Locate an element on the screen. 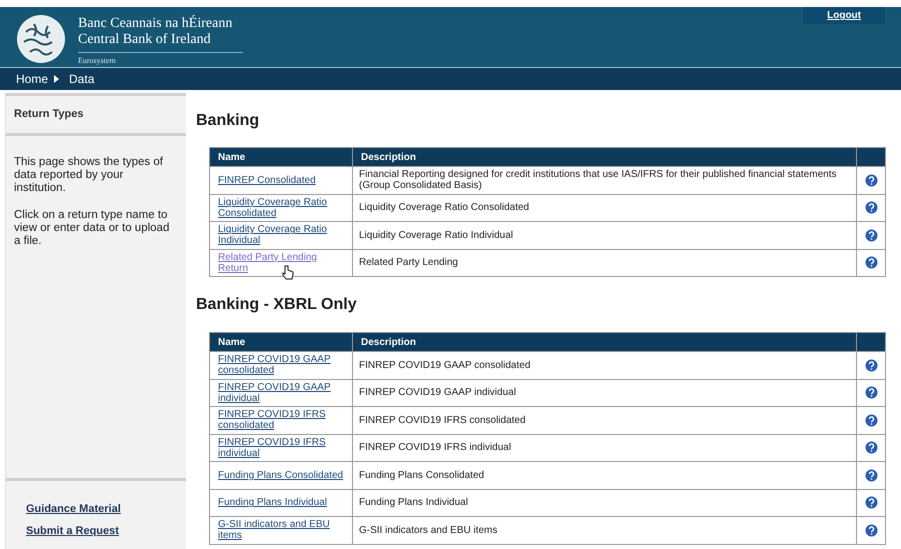  header-title: Central Bank of Ireland is located at coordinates (160, 42).